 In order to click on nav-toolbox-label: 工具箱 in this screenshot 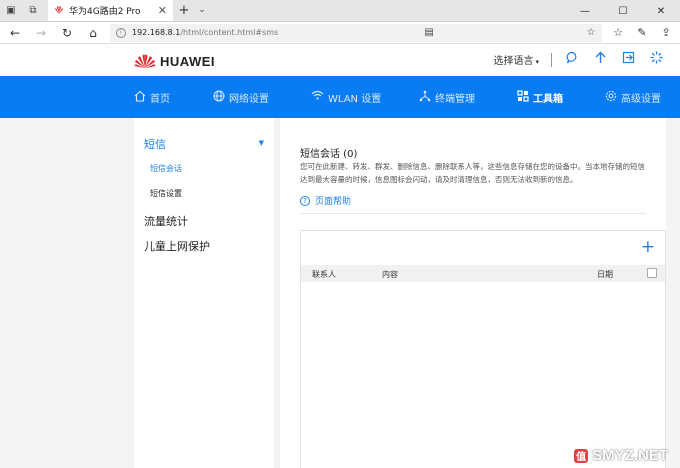, I will do `click(548, 99)`.